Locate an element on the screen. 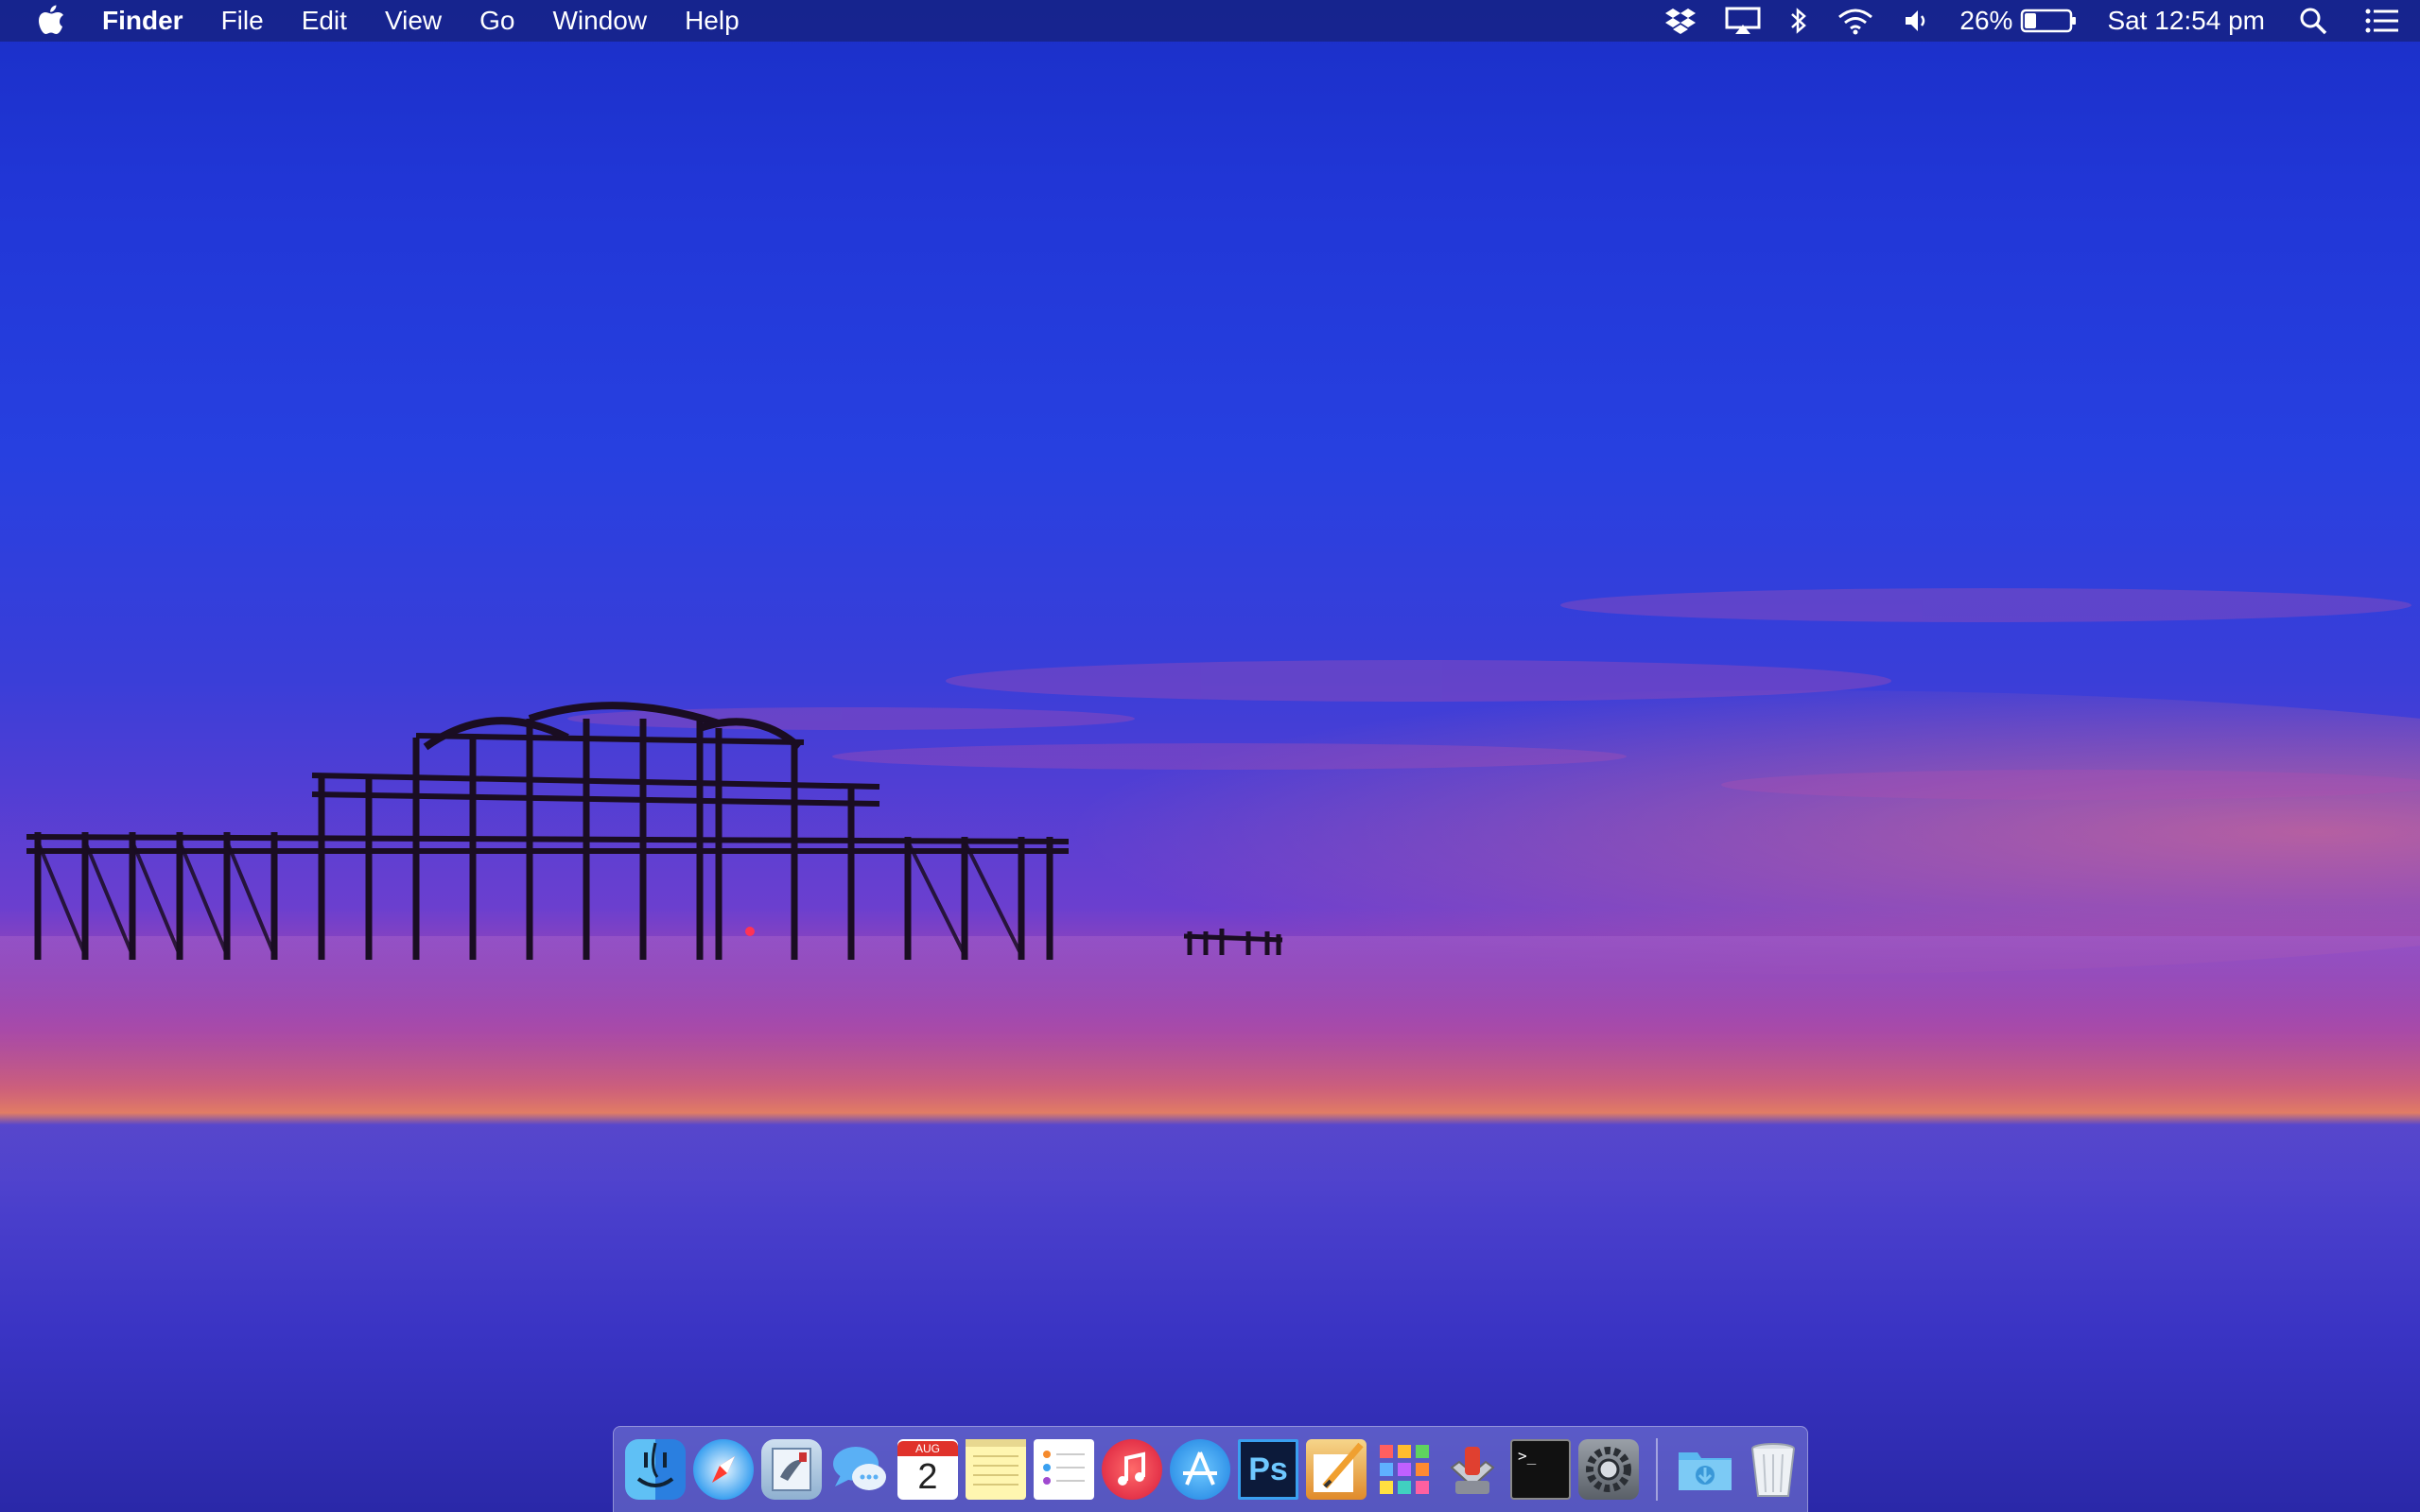 The image size is (2420, 1512). photoshop-label: Ps is located at coordinates (1268, 1469).